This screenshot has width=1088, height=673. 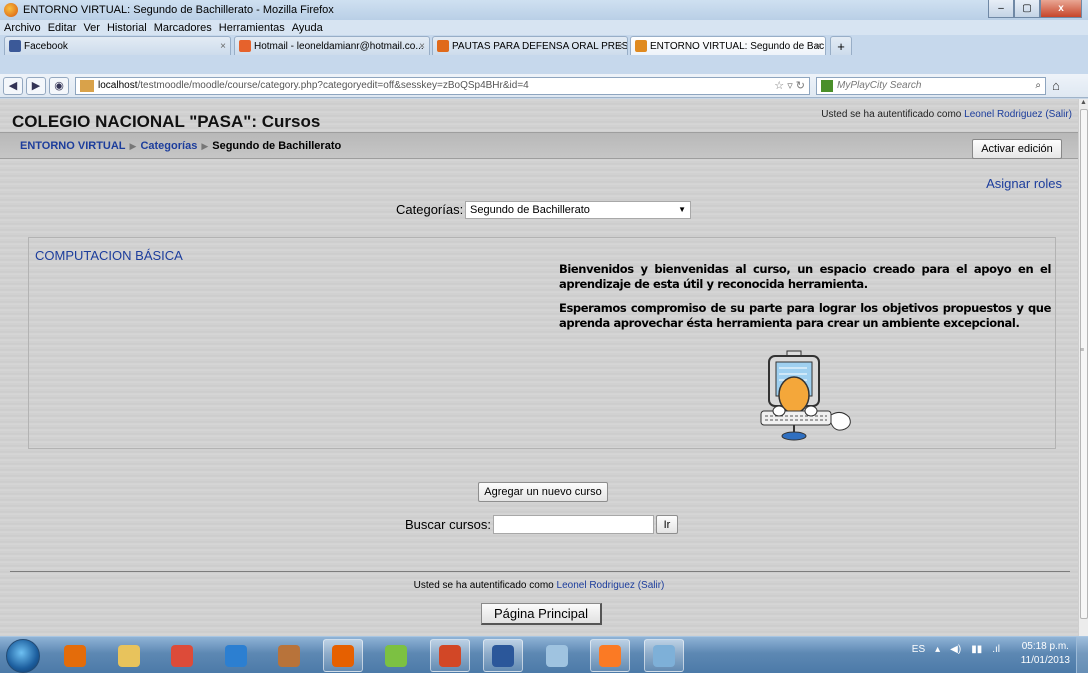 What do you see at coordinates (430, 209) in the screenshot?
I see `category-label: Categorías:` at bounding box center [430, 209].